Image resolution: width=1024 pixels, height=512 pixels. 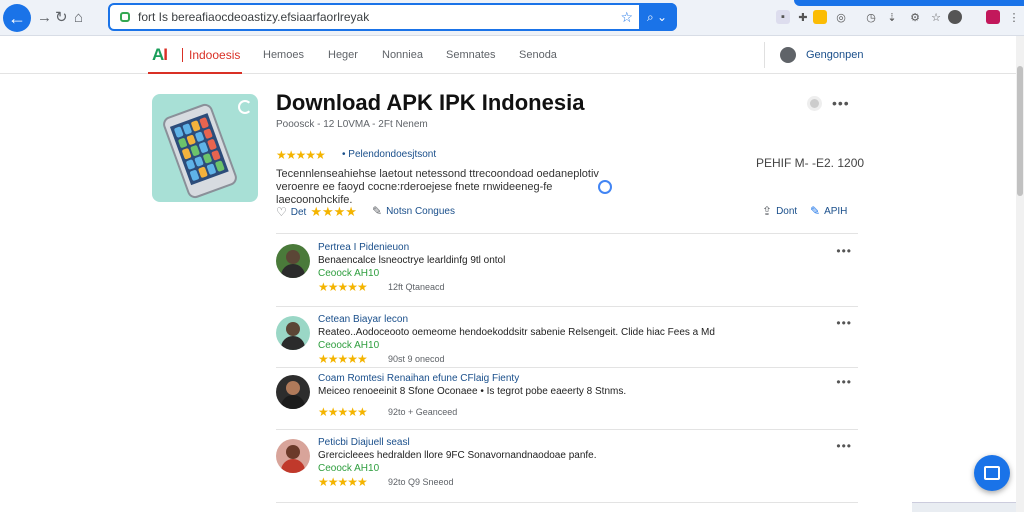 I want to click on status-bar, so click(x=964, y=507).